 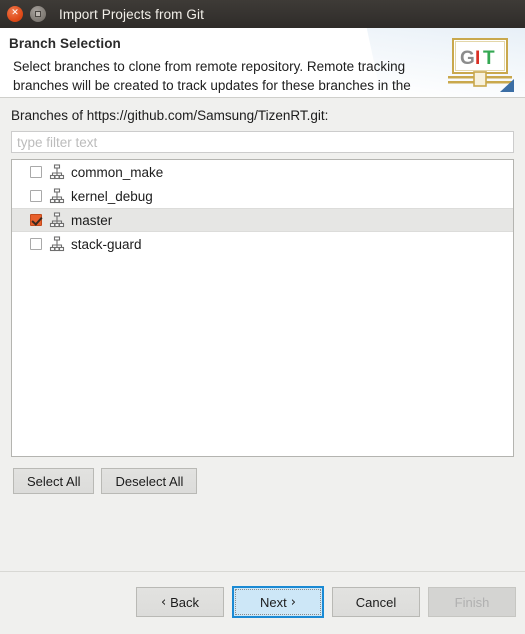 I want to click on select-all-button: Select All, so click(x=54, y=481).